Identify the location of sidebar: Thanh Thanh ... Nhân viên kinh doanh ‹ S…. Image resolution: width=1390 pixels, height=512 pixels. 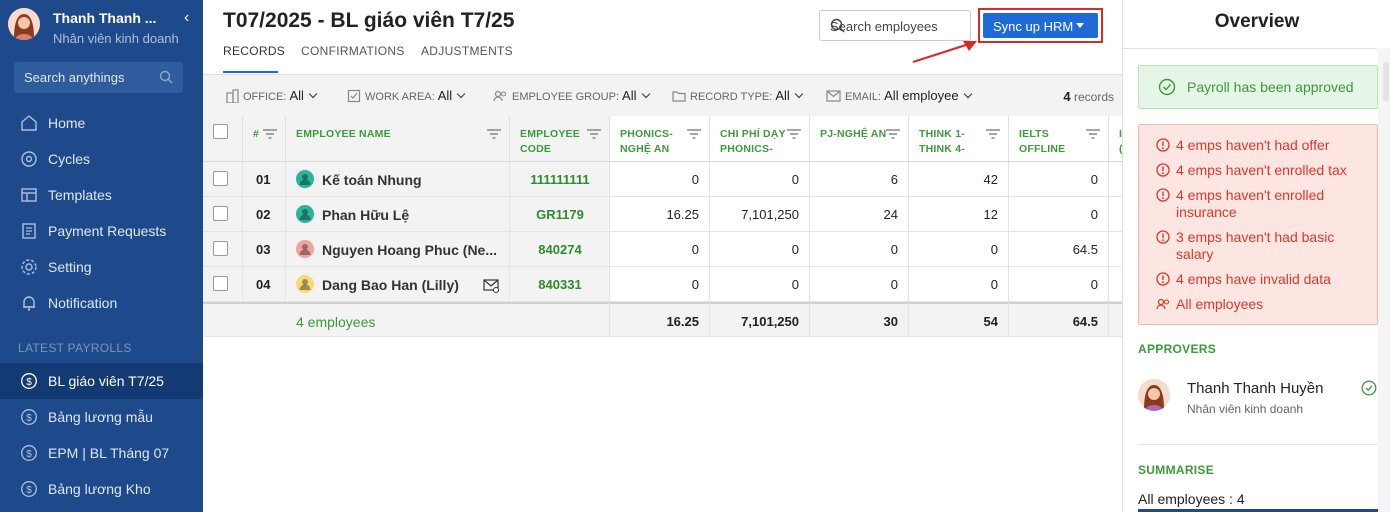
(101, 256).